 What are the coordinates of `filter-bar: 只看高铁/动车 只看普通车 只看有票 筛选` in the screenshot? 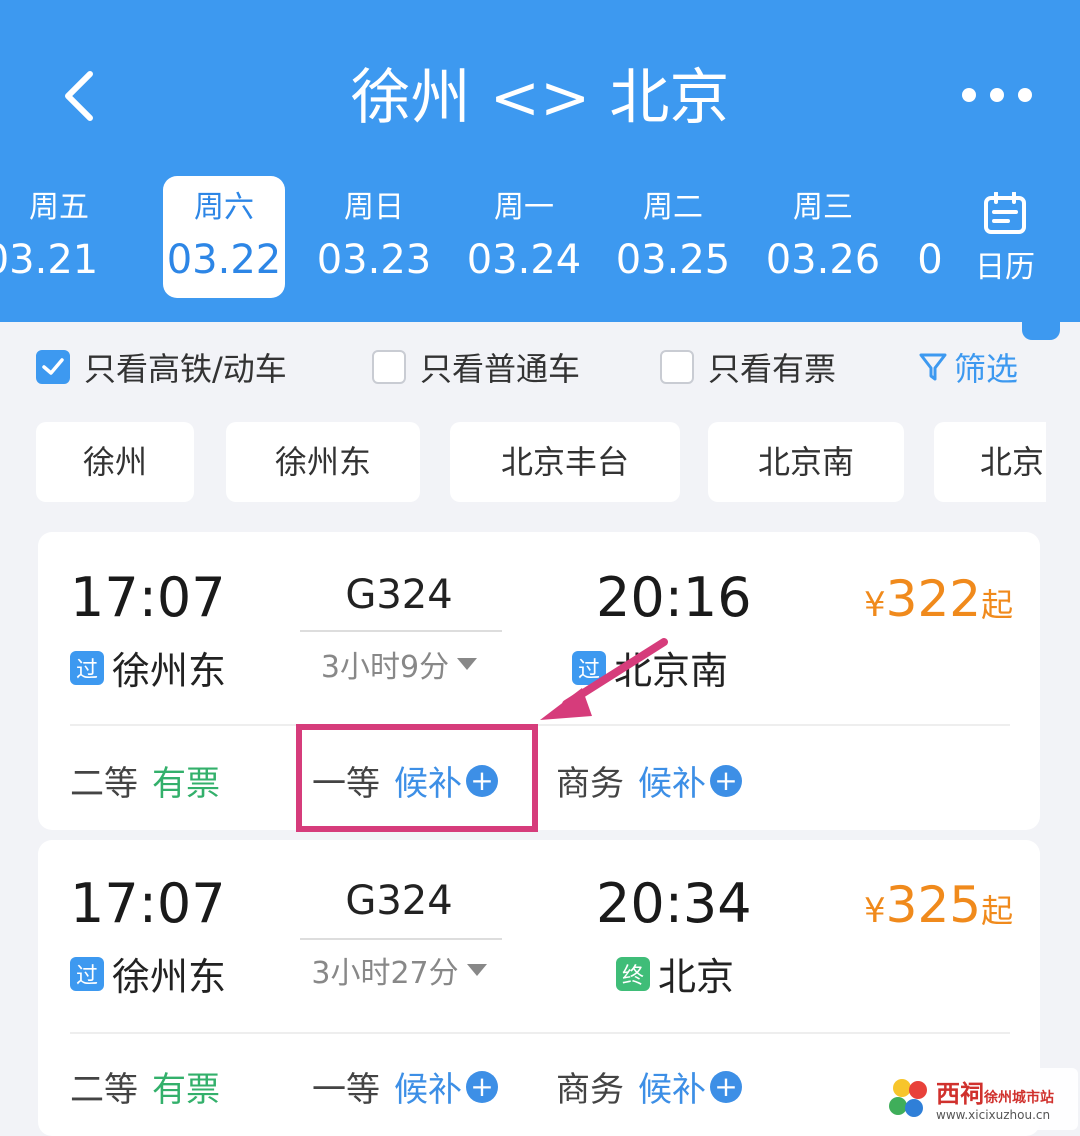 It's located at (540, 366).